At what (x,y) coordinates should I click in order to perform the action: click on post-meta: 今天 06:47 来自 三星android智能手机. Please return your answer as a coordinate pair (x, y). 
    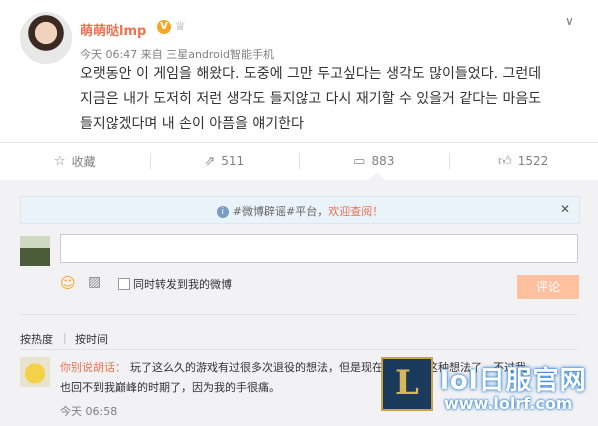
    Looking at the image, I should click on (177, 54).